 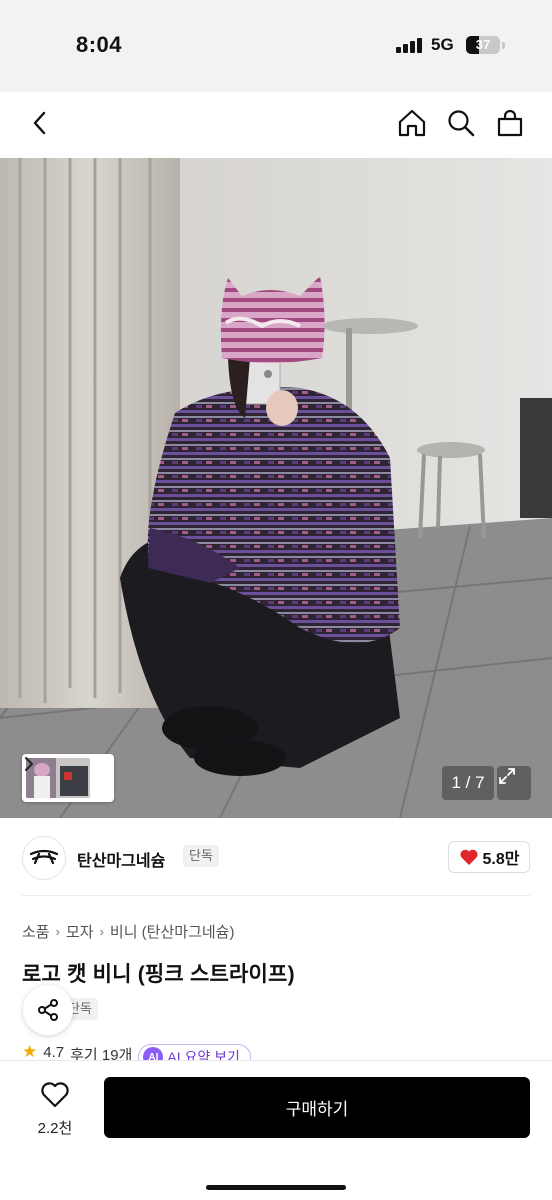 I want to click on status-bar: 8:04 5G 37, so click(x=276, y=46).